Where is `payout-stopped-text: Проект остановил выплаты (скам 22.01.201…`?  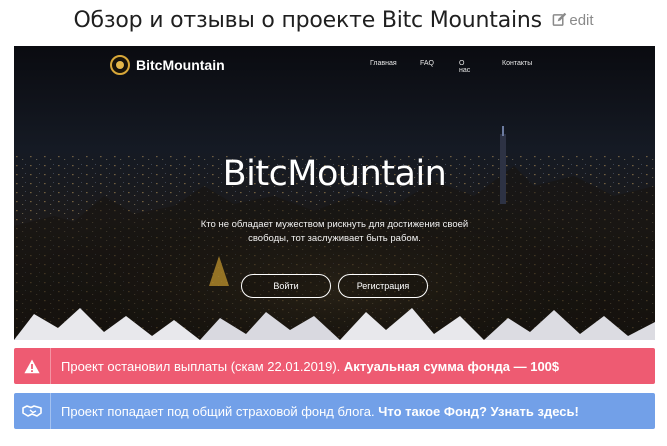
payout-stopped-text: Проект остановил выплаты (скам 22.01.201… is located at coordinates (201, 366).